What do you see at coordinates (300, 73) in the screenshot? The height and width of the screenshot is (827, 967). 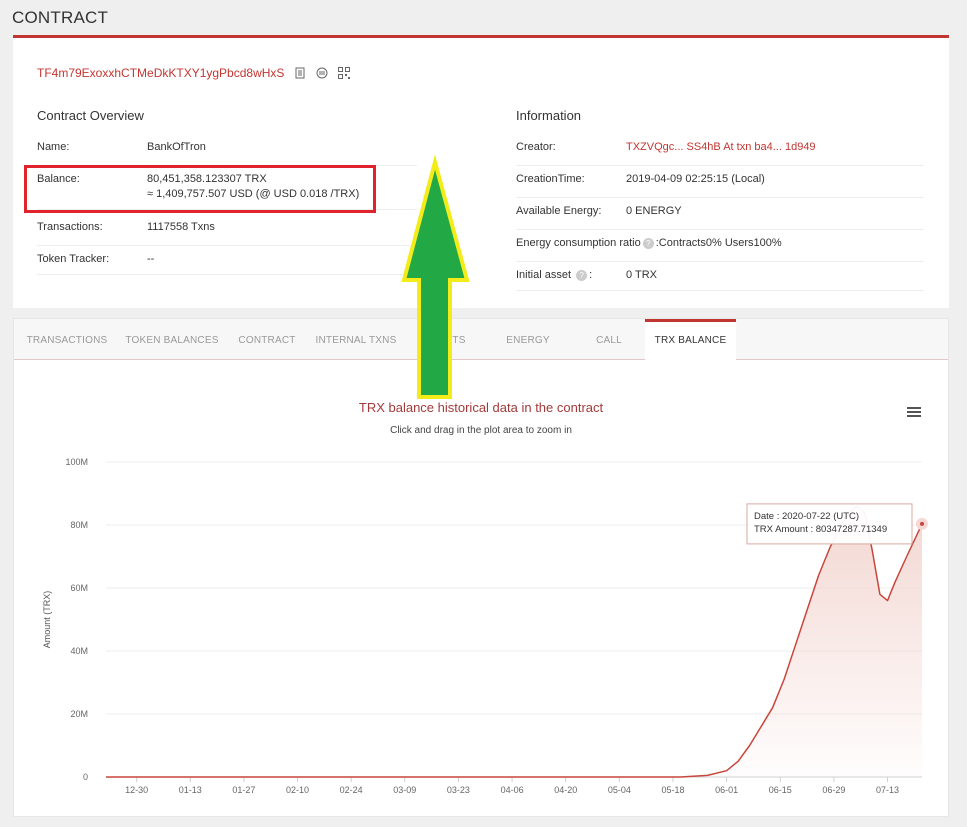 I see `copy-icon` at bounding box center [300, 73].